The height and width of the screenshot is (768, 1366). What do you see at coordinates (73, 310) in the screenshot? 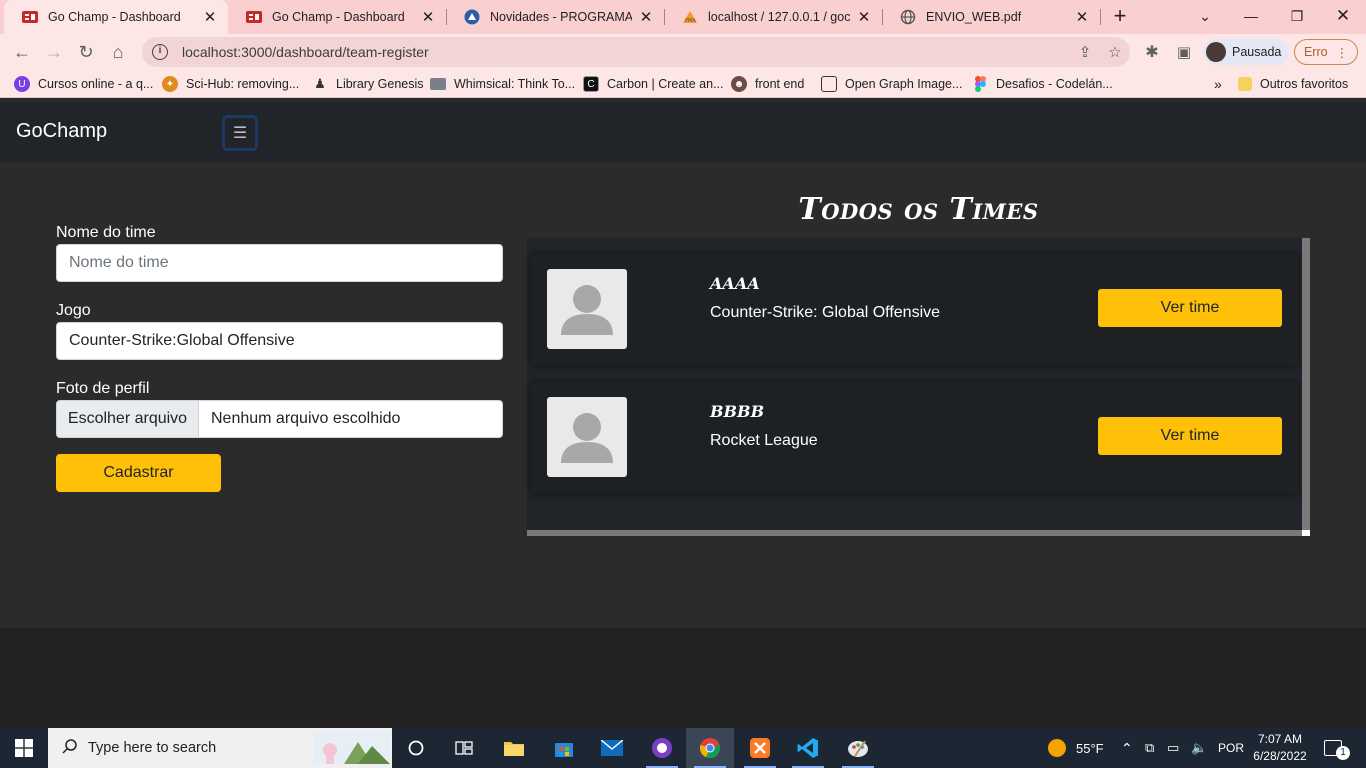
I see `game-label: Jogo` at bounding box center [73, 310].